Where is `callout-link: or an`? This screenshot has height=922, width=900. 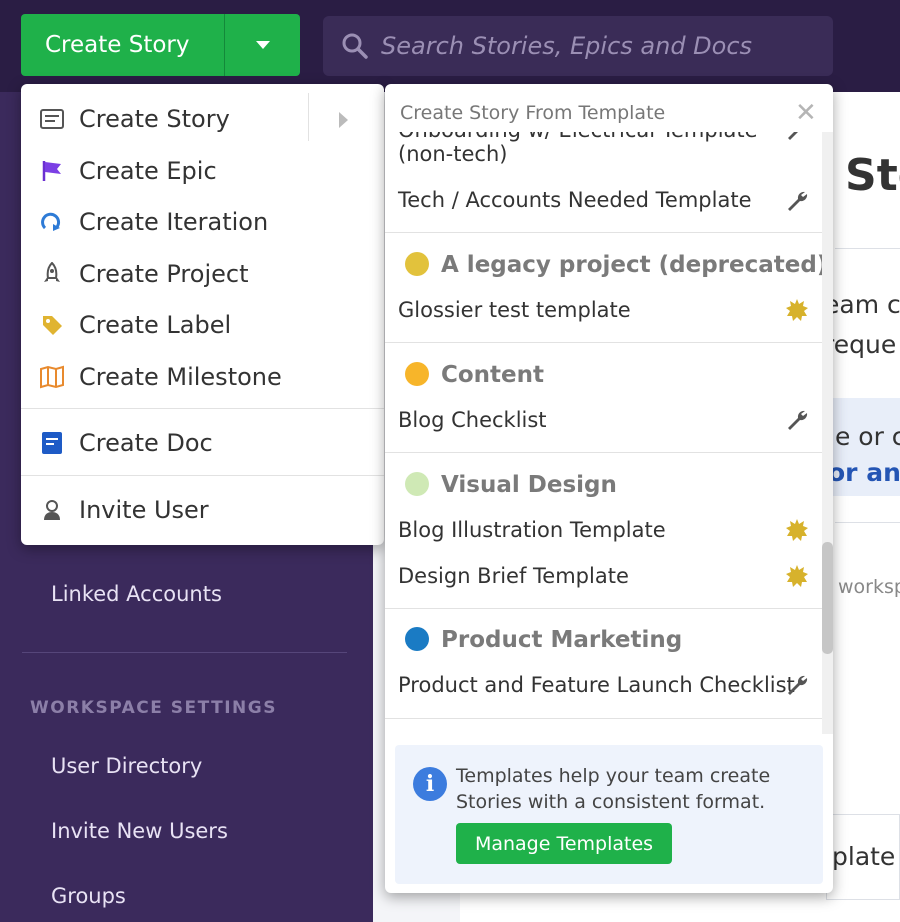
callout-link: or an is located at coordinates (864, 472).